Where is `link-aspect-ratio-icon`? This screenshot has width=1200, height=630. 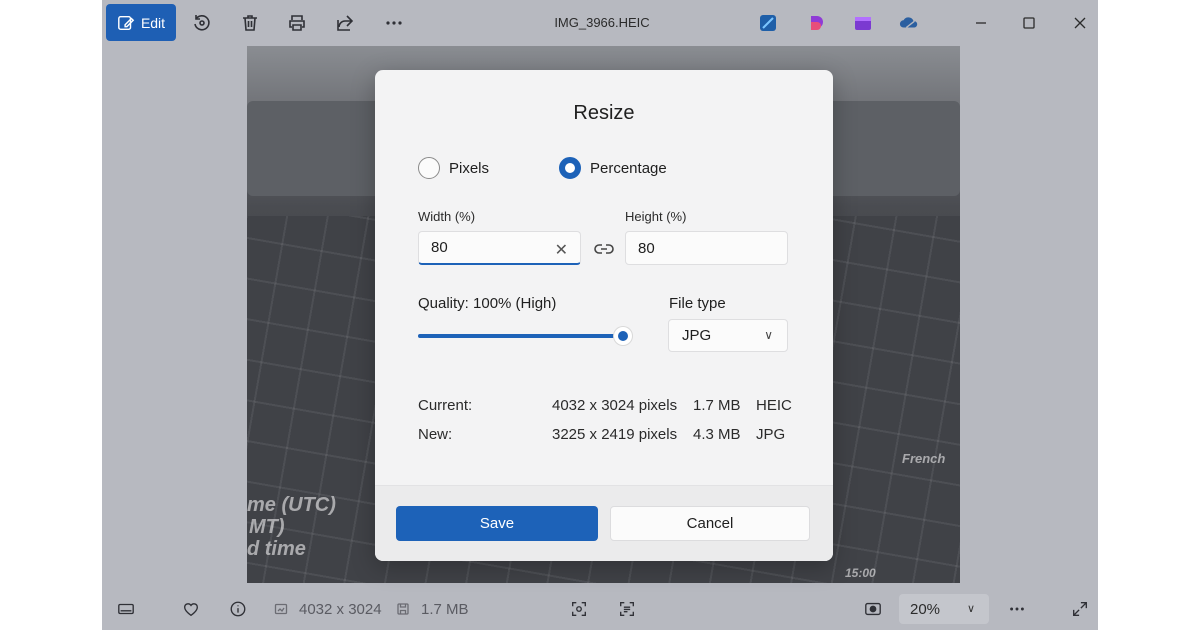 link-aspect-ratio-icon is located at coordinates (604, 249).